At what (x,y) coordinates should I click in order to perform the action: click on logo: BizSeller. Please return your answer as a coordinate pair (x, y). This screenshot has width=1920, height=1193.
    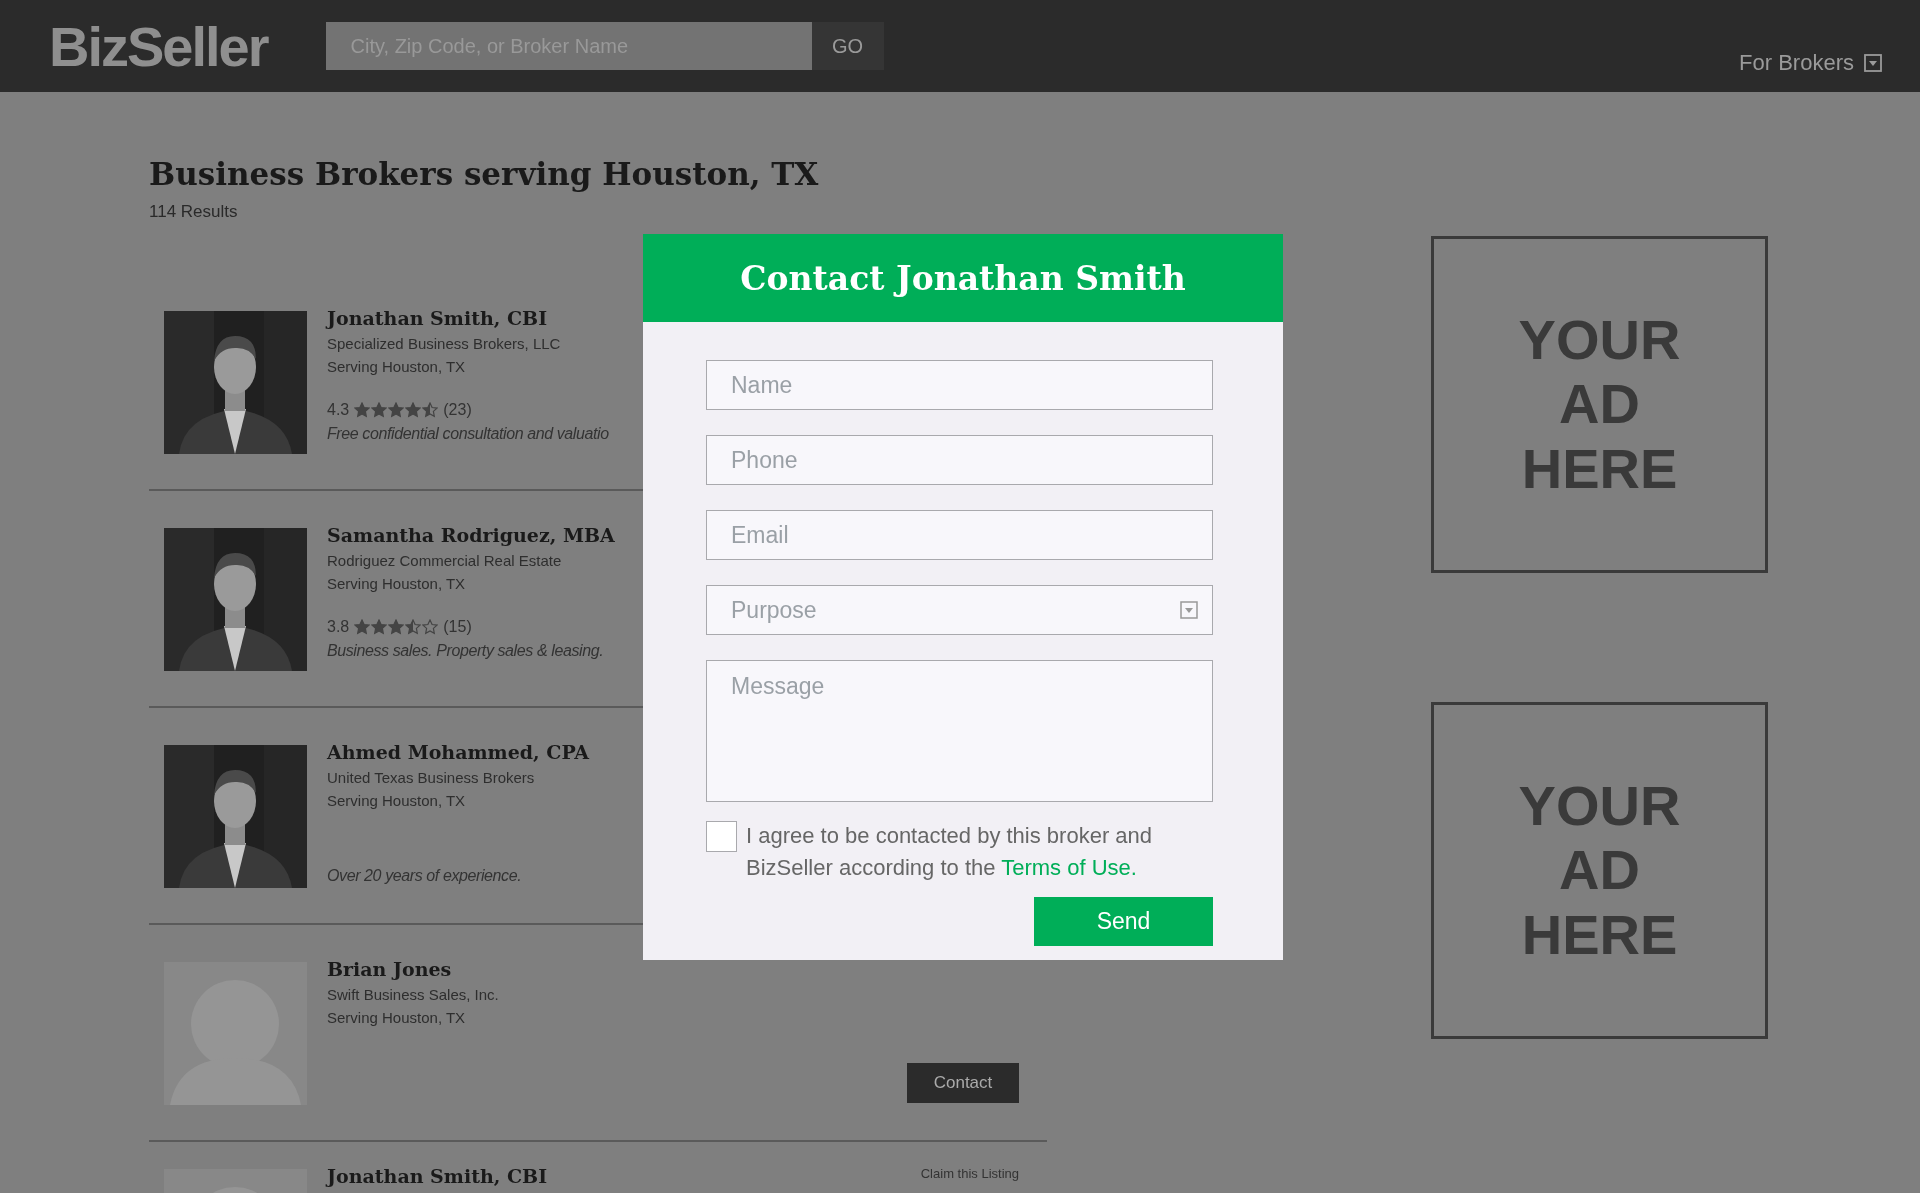
    Looking at the image, I should click on (158, 46).